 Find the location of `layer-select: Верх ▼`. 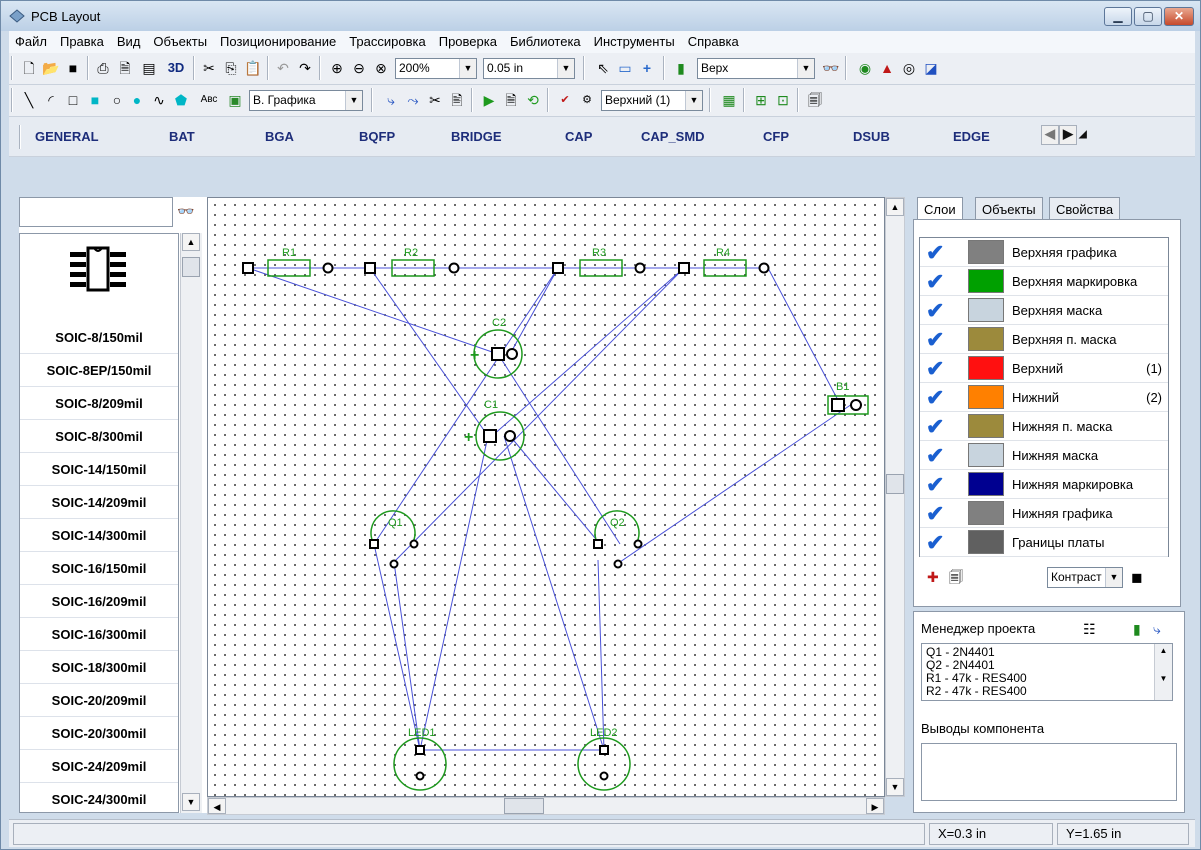

layer-select: Верх ▼ is located at coordinates (756, 68).